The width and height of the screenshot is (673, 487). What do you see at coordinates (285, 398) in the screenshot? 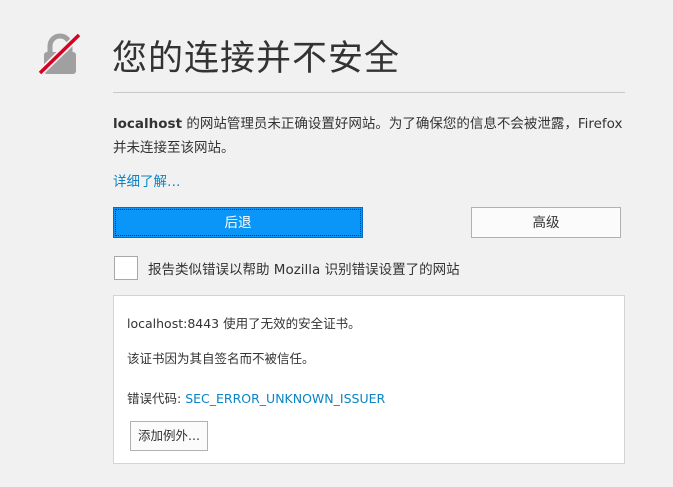
I see `error-code-link: SEC_ERROR_UNKNOWN_ISSUER` at bounding box center [285, 398].